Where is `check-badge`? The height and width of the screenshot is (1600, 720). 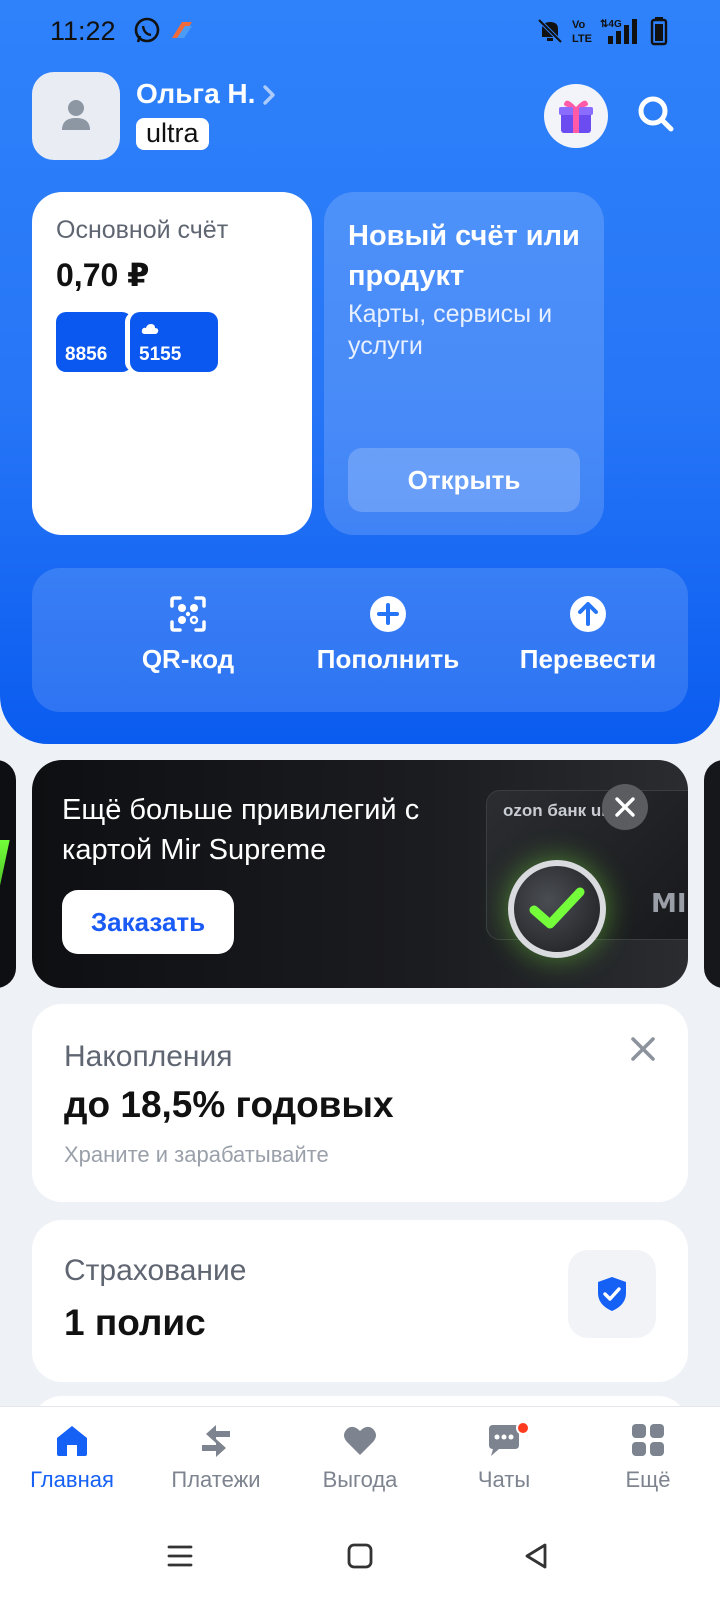
check-badge is located at coordinates (557, 909).